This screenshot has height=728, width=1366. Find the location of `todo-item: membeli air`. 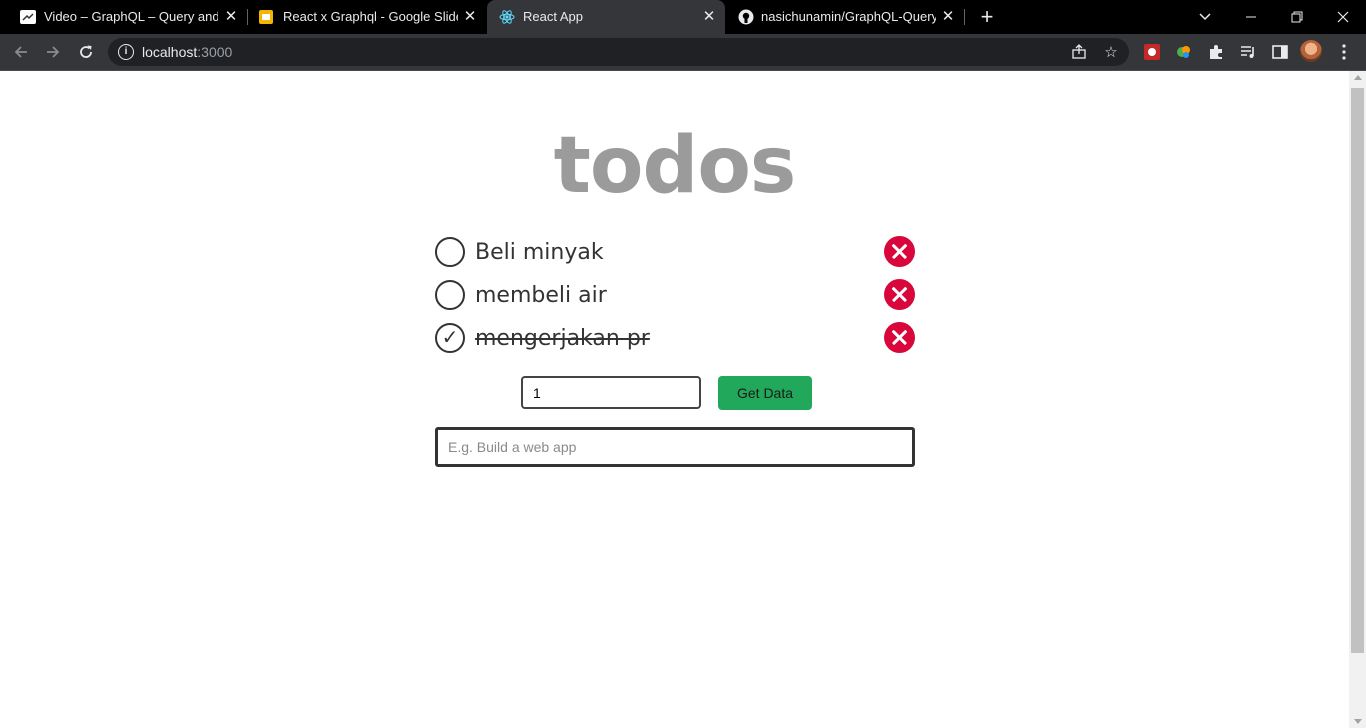

todo-item: membeli air is located at coordinates (675, 296).